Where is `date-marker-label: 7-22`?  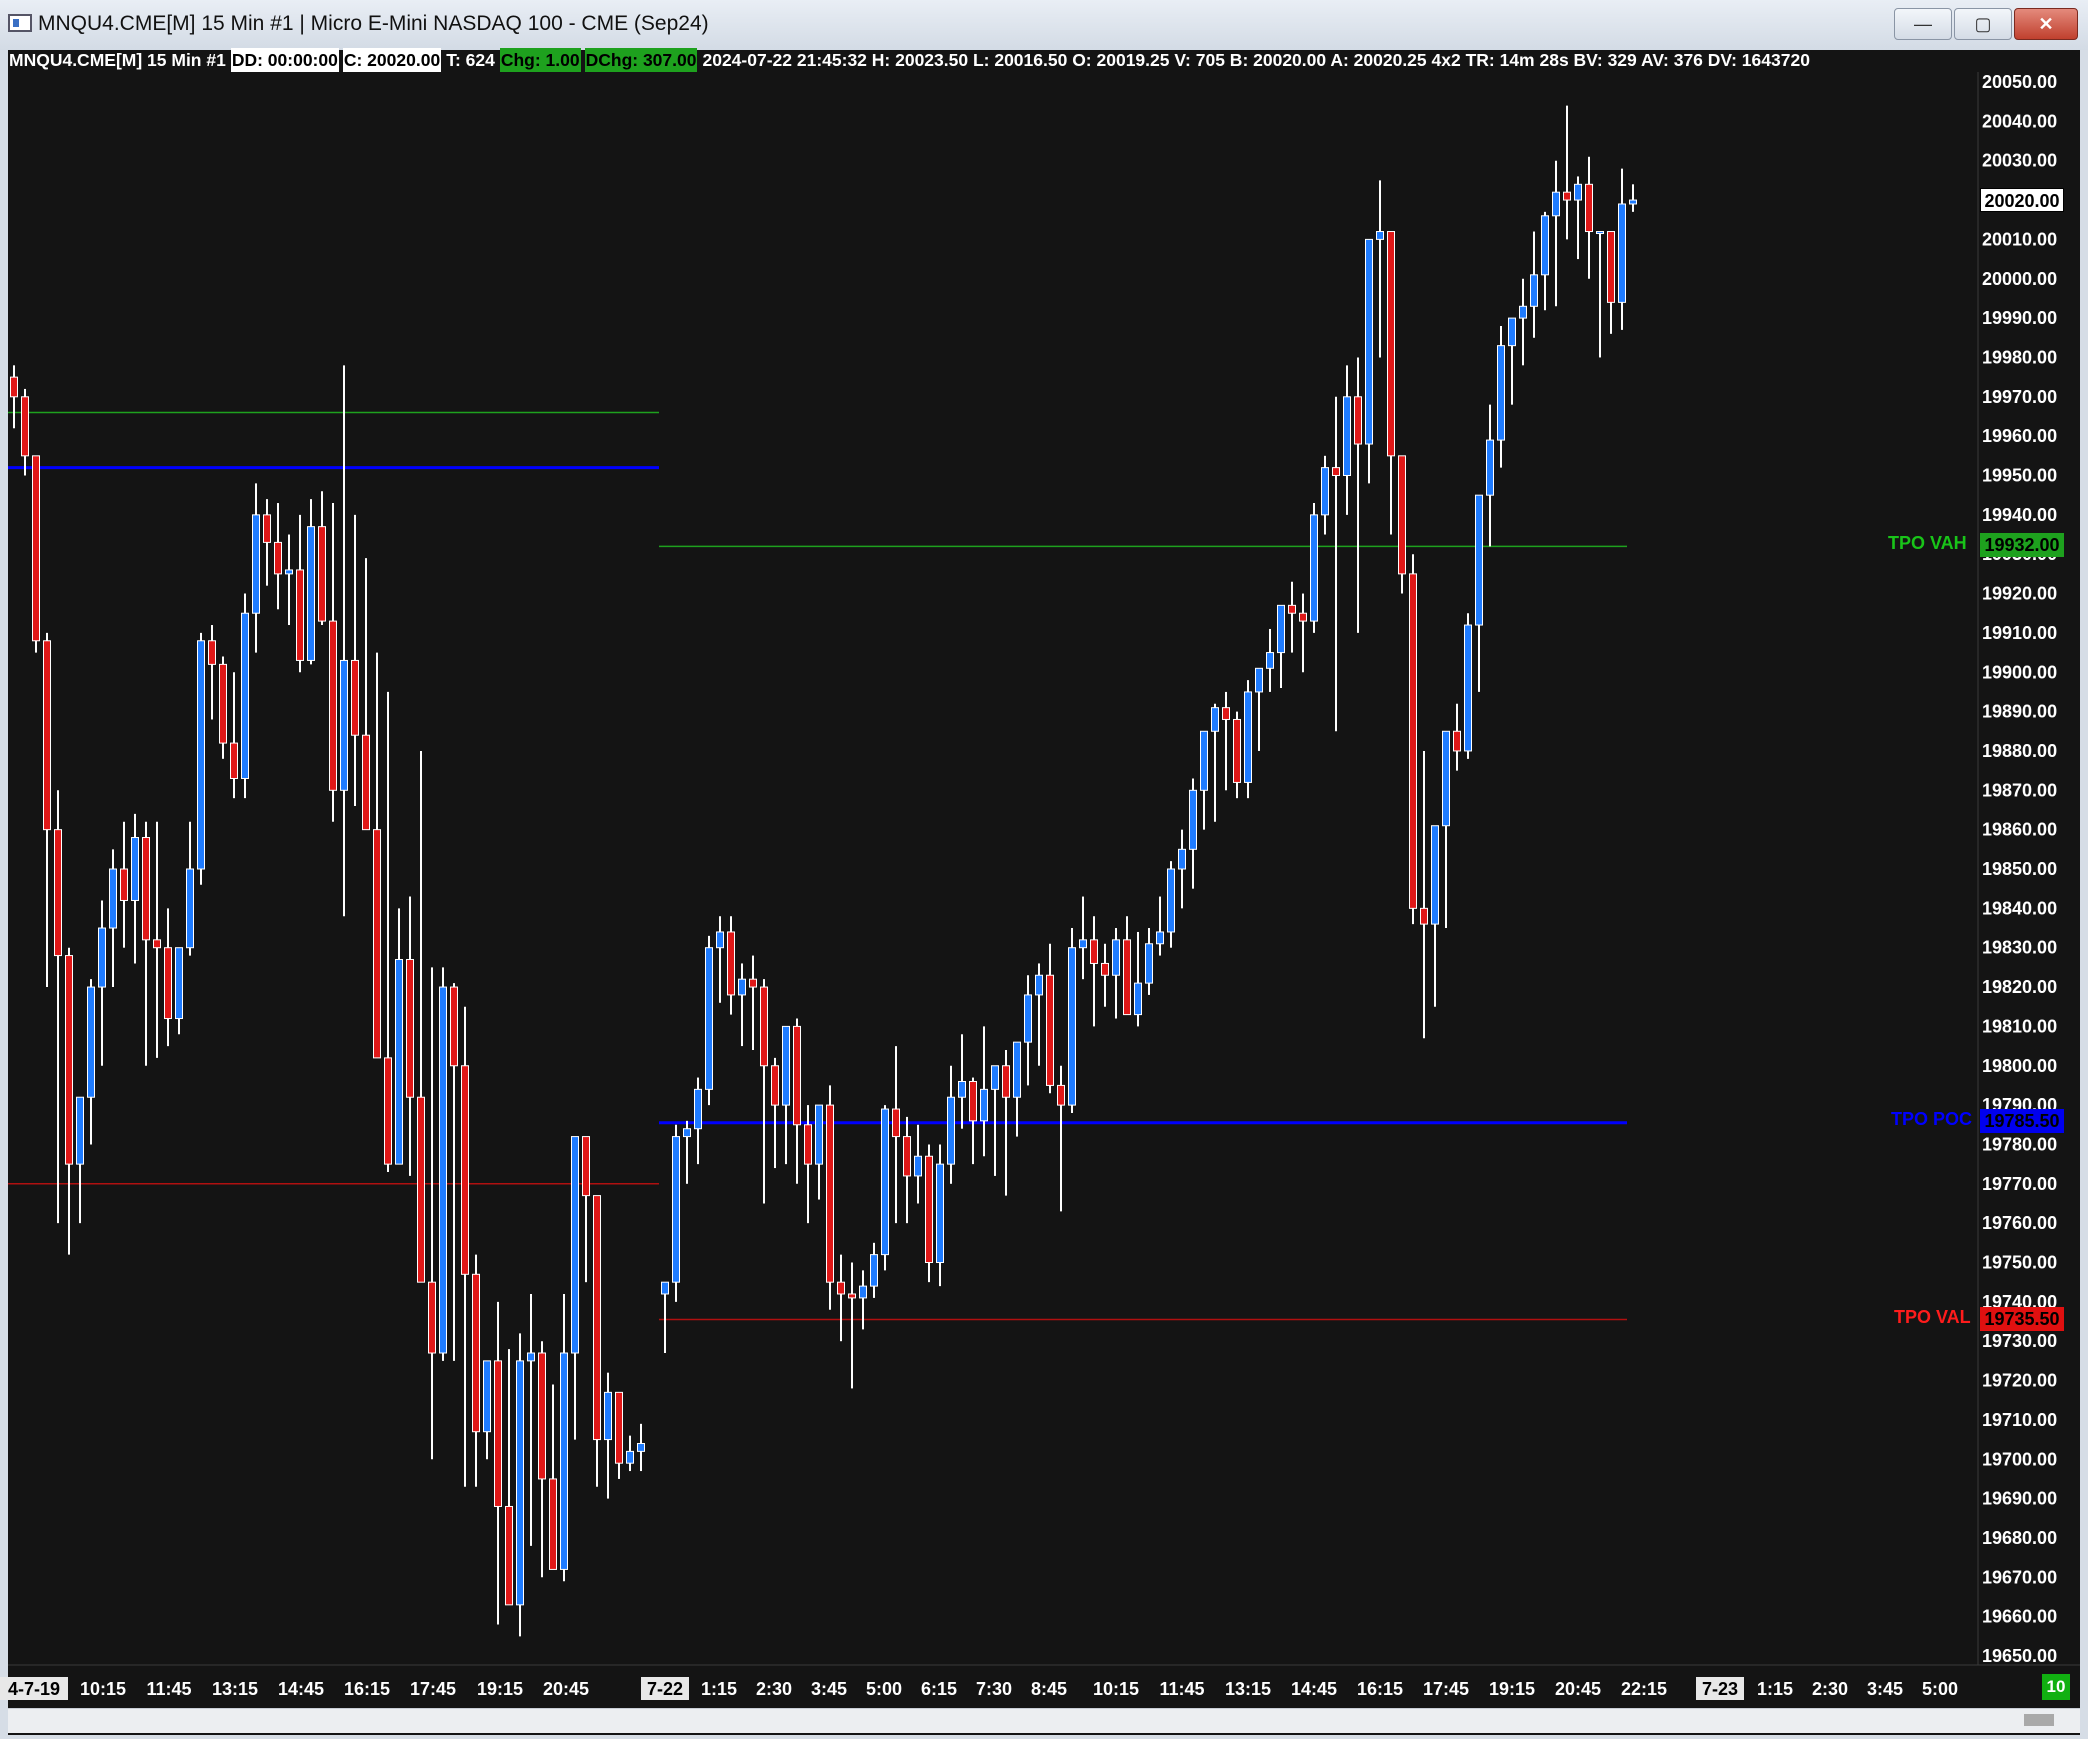 date-marker-label: 7-22 is located at coordinates (665, 1689).